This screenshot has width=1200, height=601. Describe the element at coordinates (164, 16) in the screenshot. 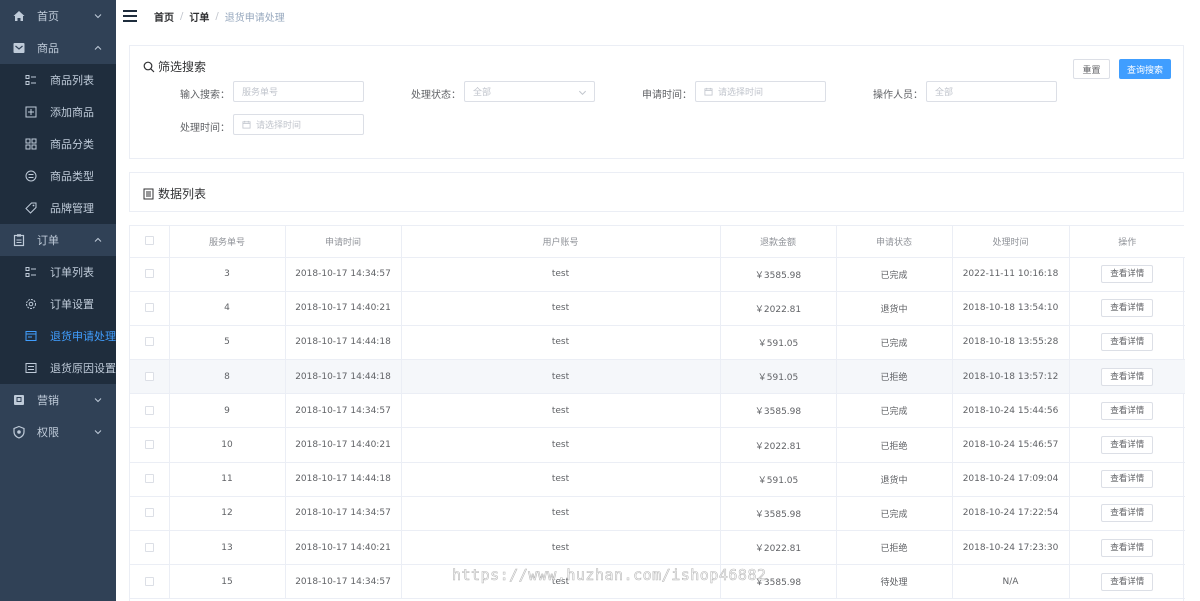

I see `breadcrumb-home: 首页` at that location.